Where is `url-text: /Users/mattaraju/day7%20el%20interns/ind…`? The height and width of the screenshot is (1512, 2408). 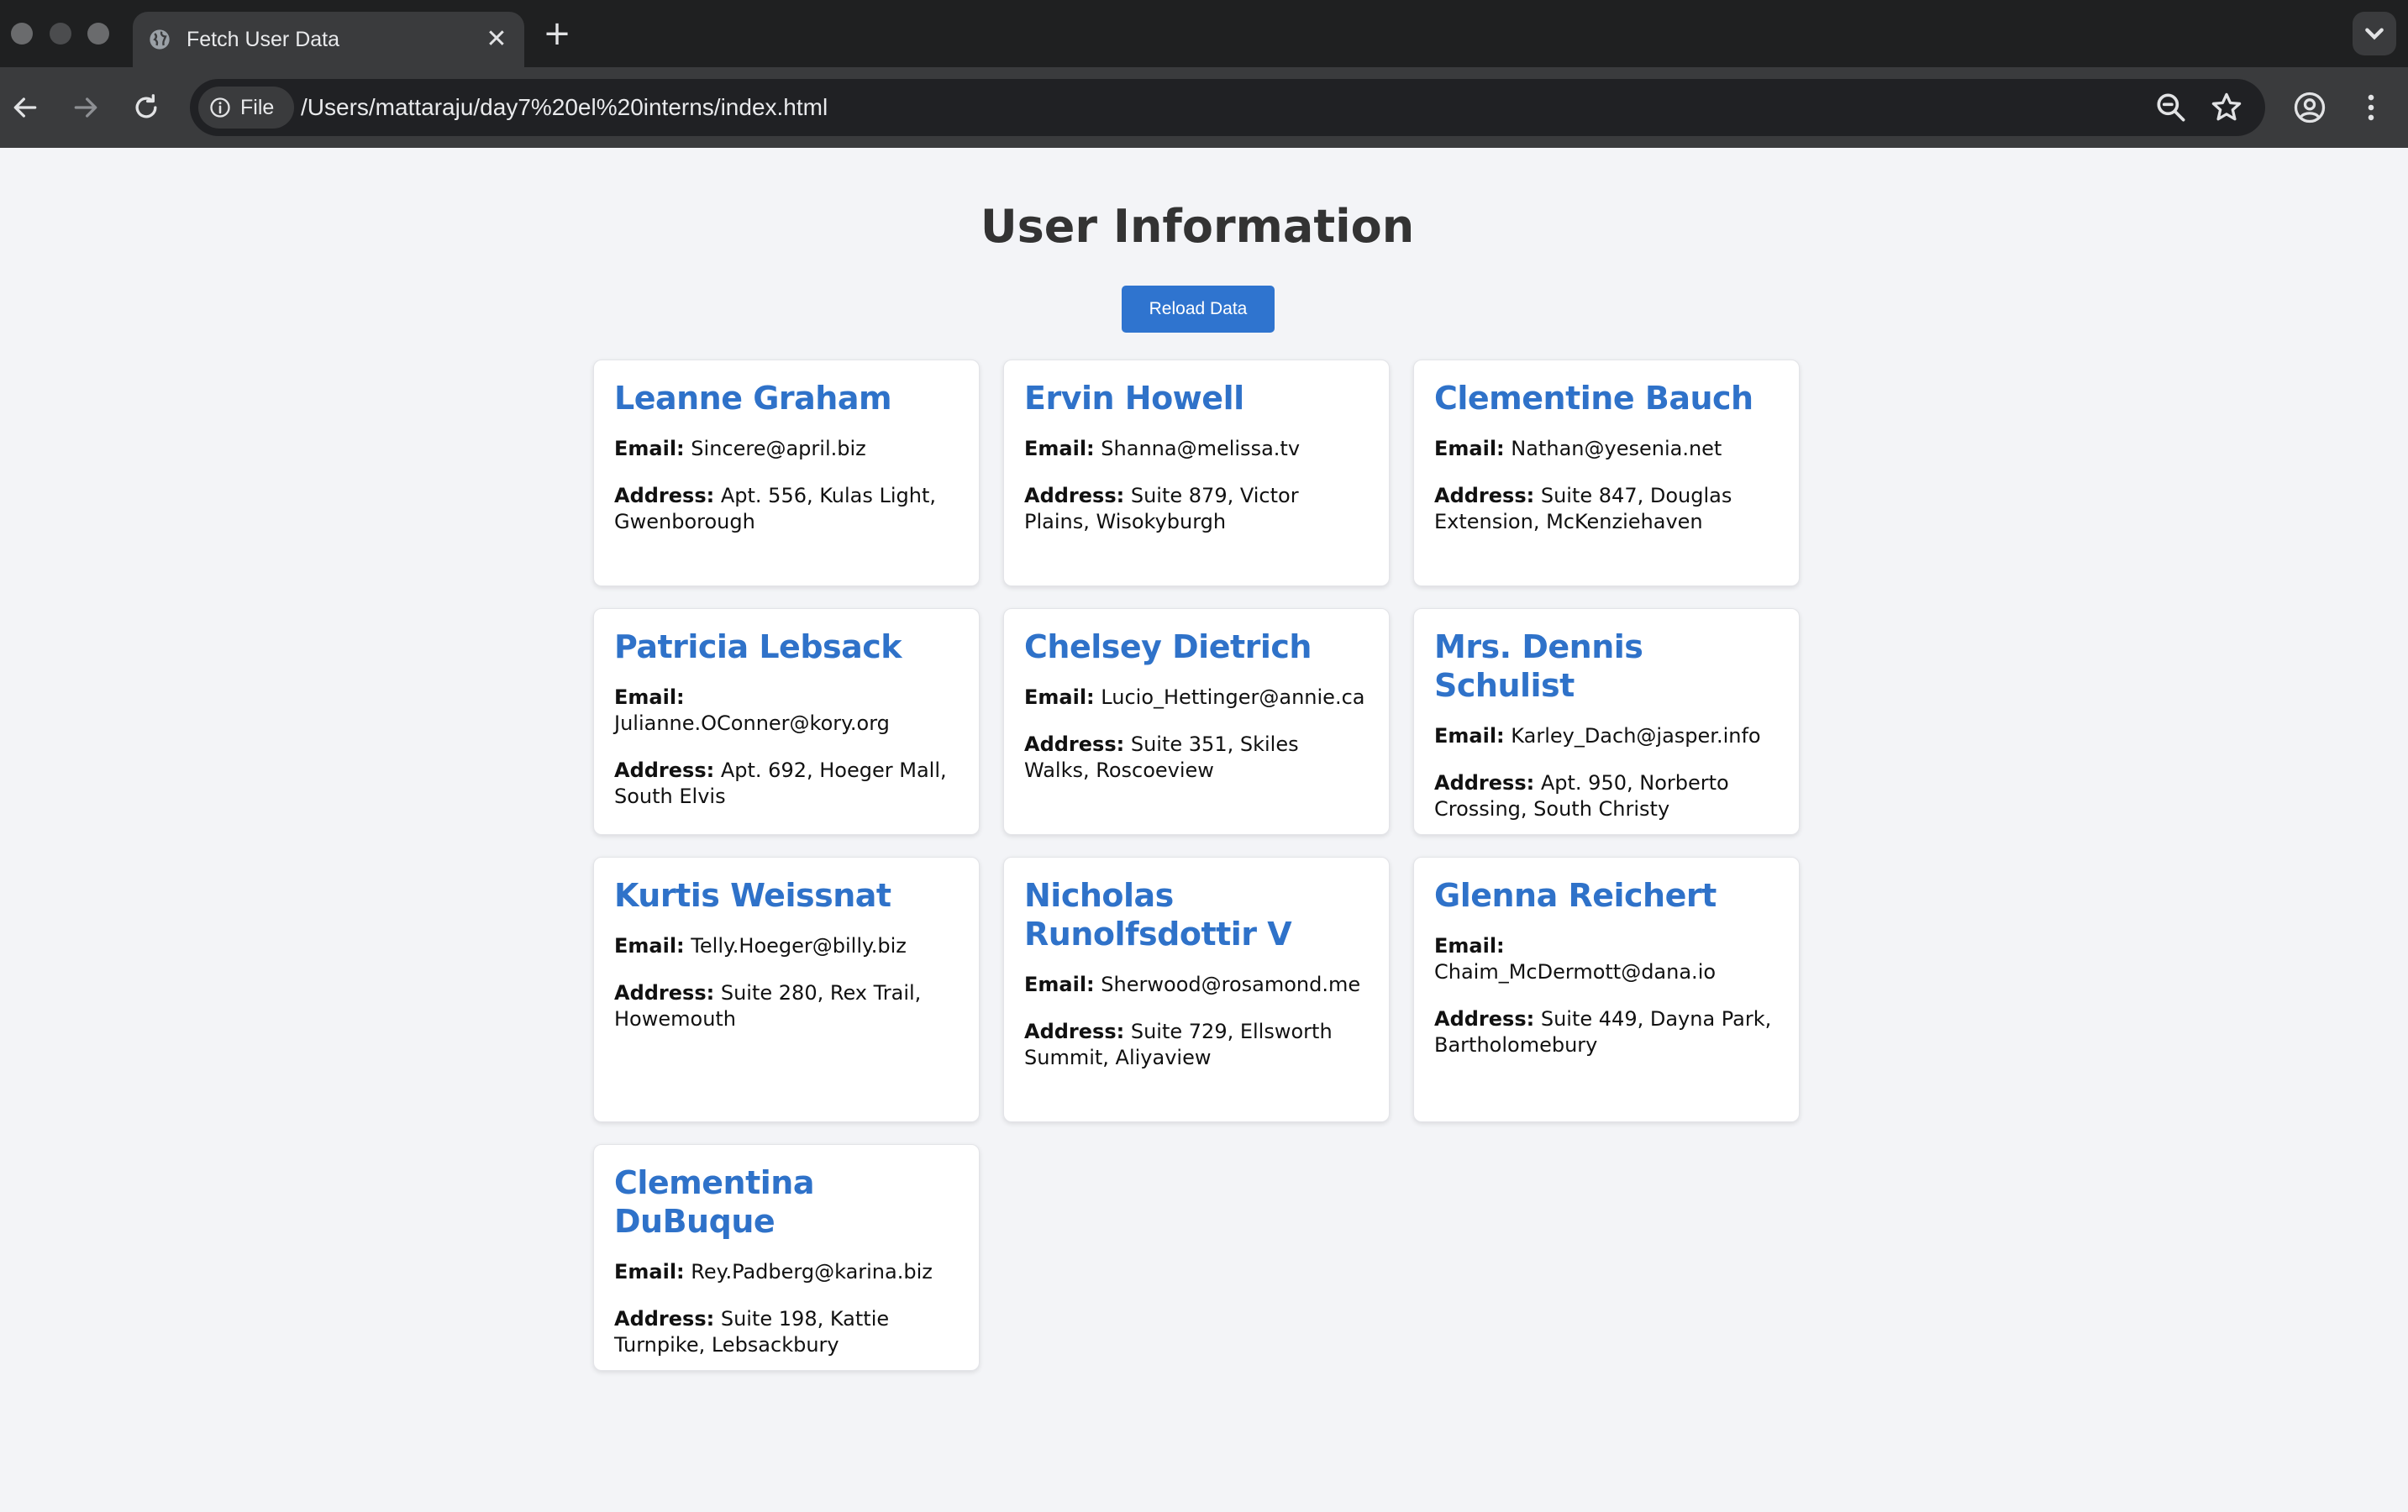
url-text: /Users/mattaraju/day7%20el%20interns/ind… is located at coordinates (565, 107).